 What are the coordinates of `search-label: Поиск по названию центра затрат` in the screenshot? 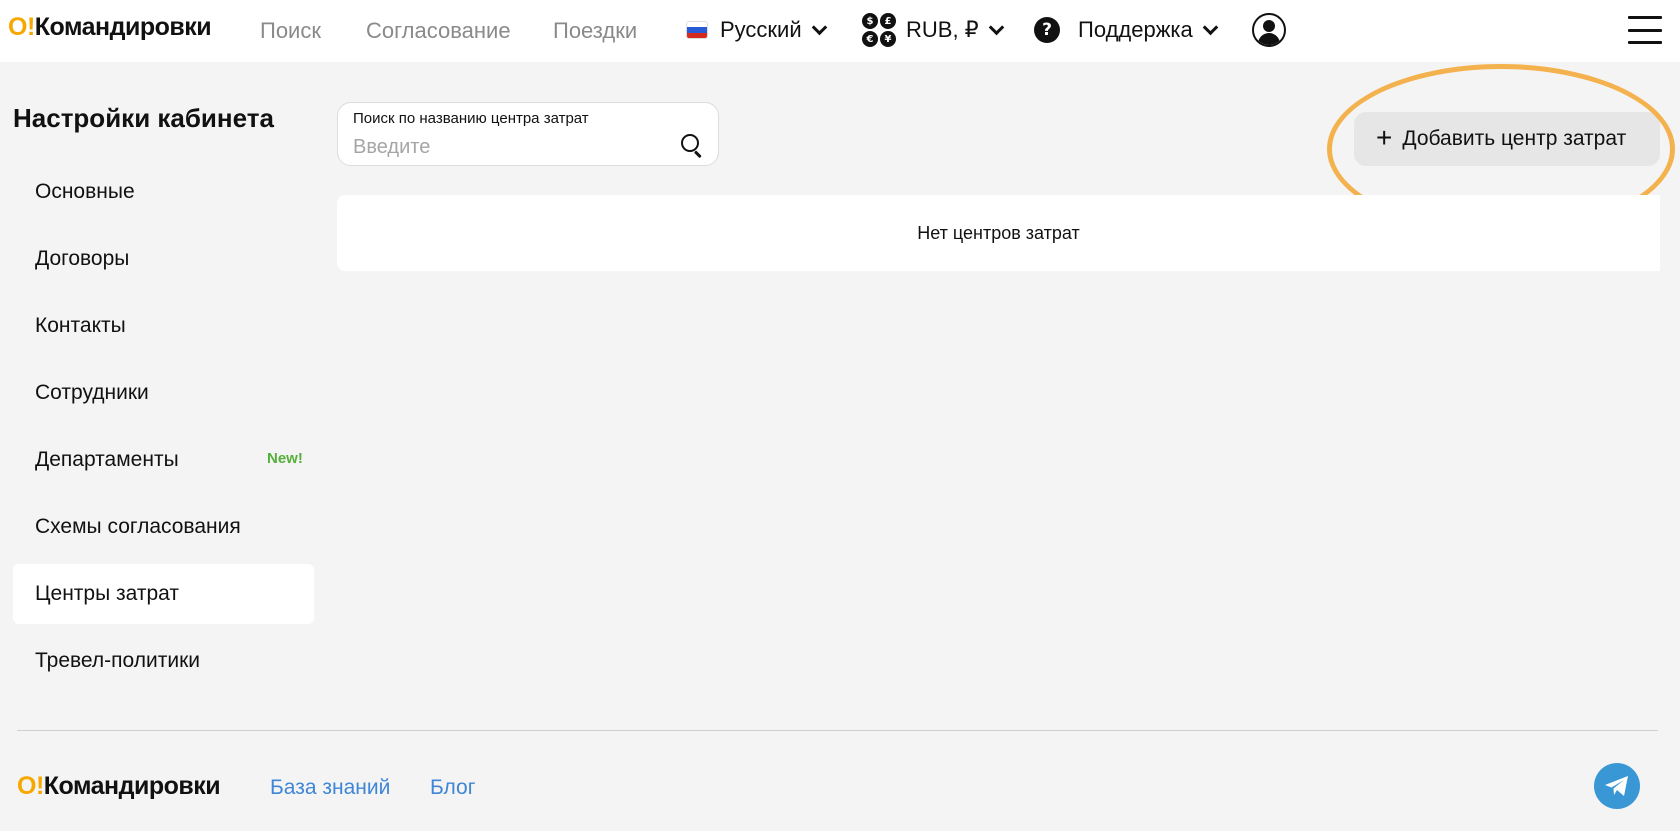 It's located at (471, 118).